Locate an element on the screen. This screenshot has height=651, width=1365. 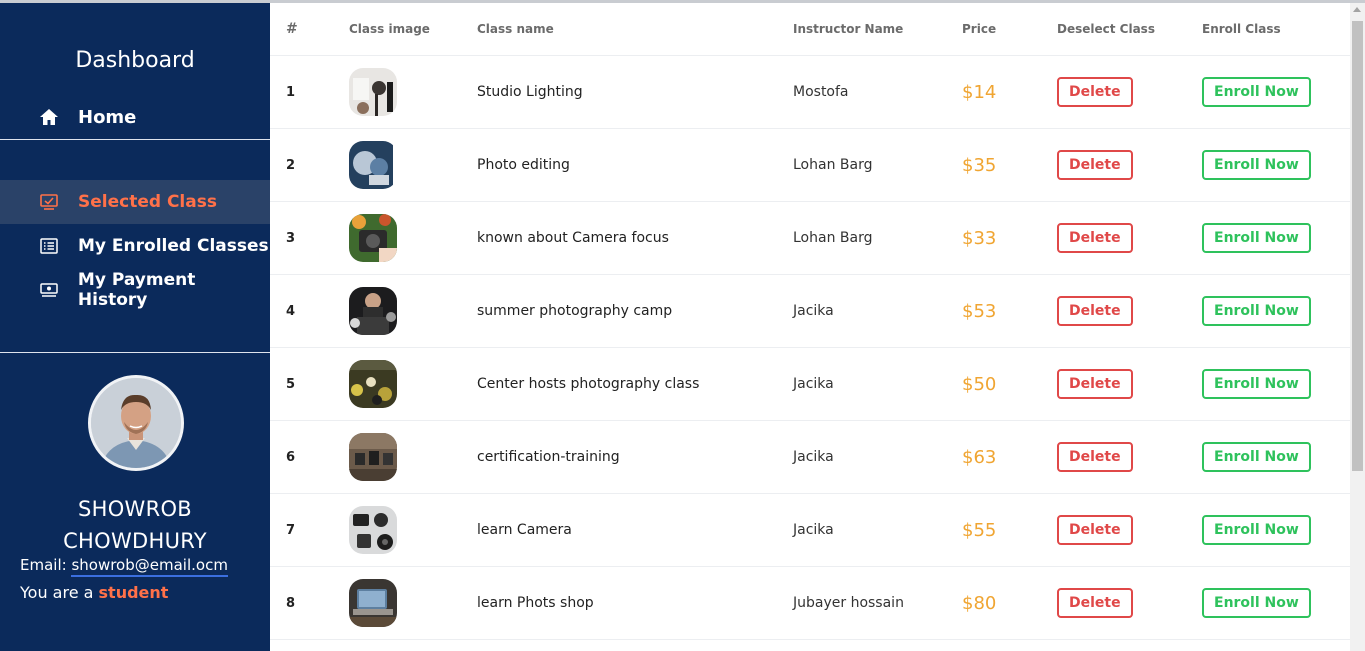
money-icon is located at coordinates (49, 290).